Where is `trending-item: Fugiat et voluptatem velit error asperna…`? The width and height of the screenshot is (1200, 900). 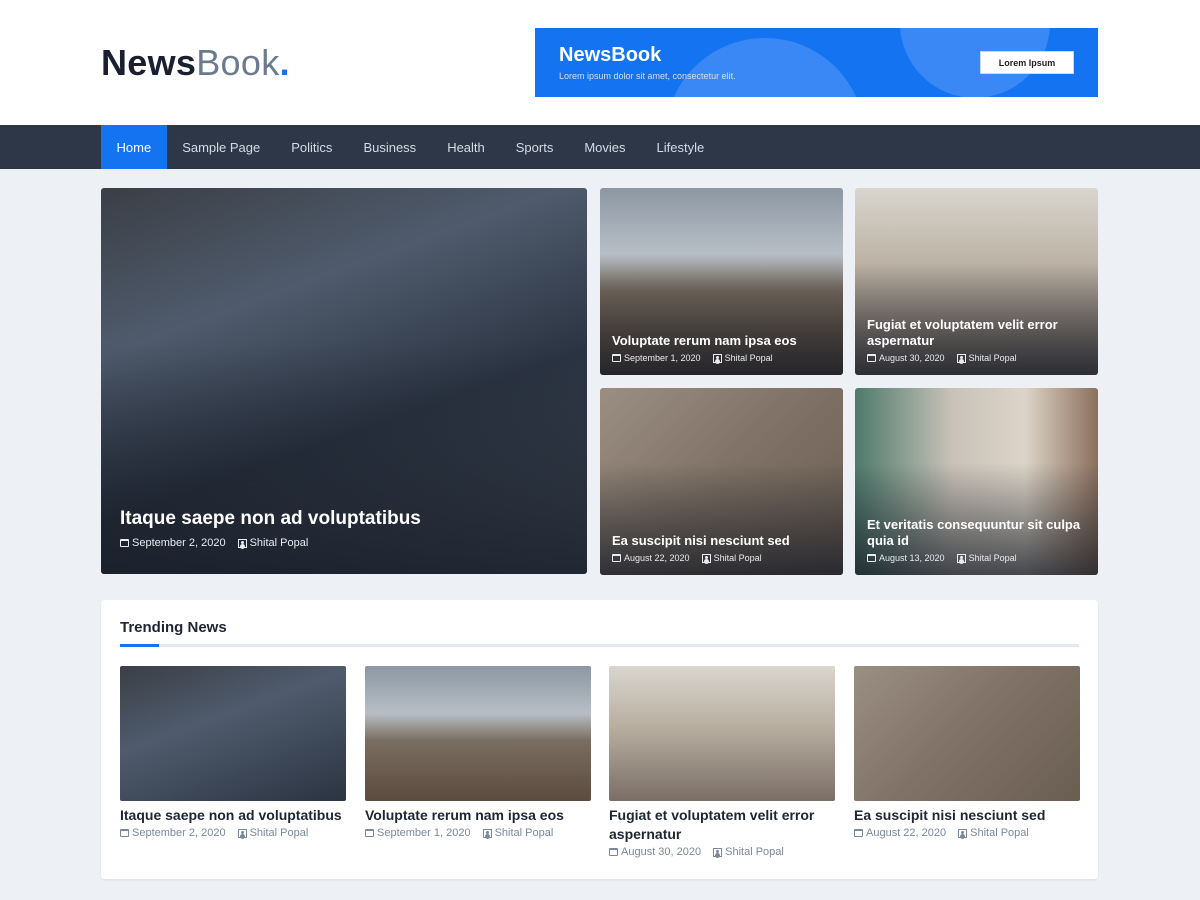 trending-item: Fugiat et voluptatem velit error asperna… is located at coordinates (722, 762).